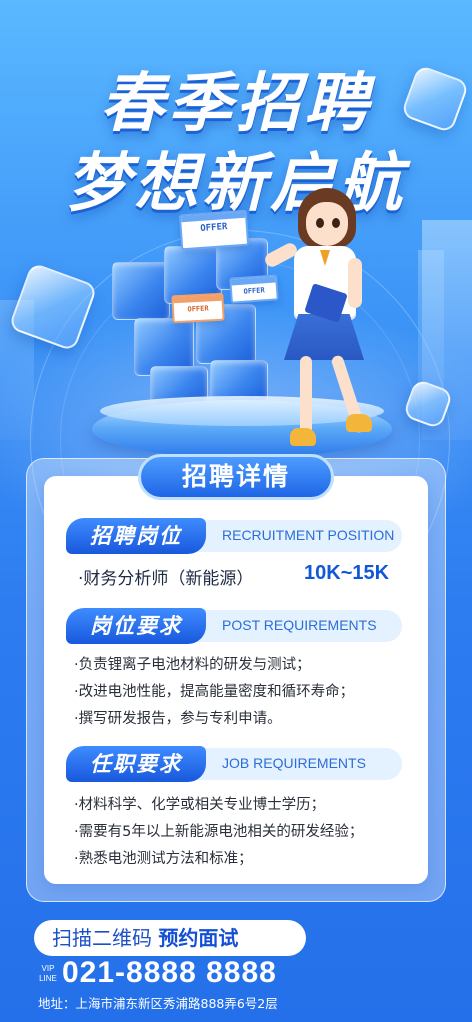  I want to click on section-tag-position: 招聘岗位, so click(136, 536).